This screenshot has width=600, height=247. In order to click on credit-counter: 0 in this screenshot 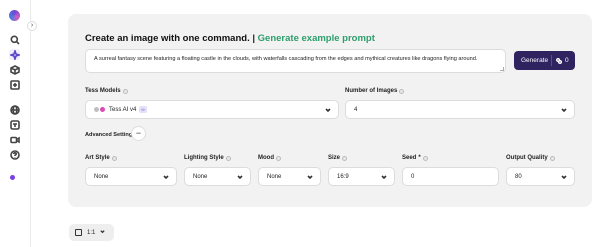, I will do `click(562, 60)`.